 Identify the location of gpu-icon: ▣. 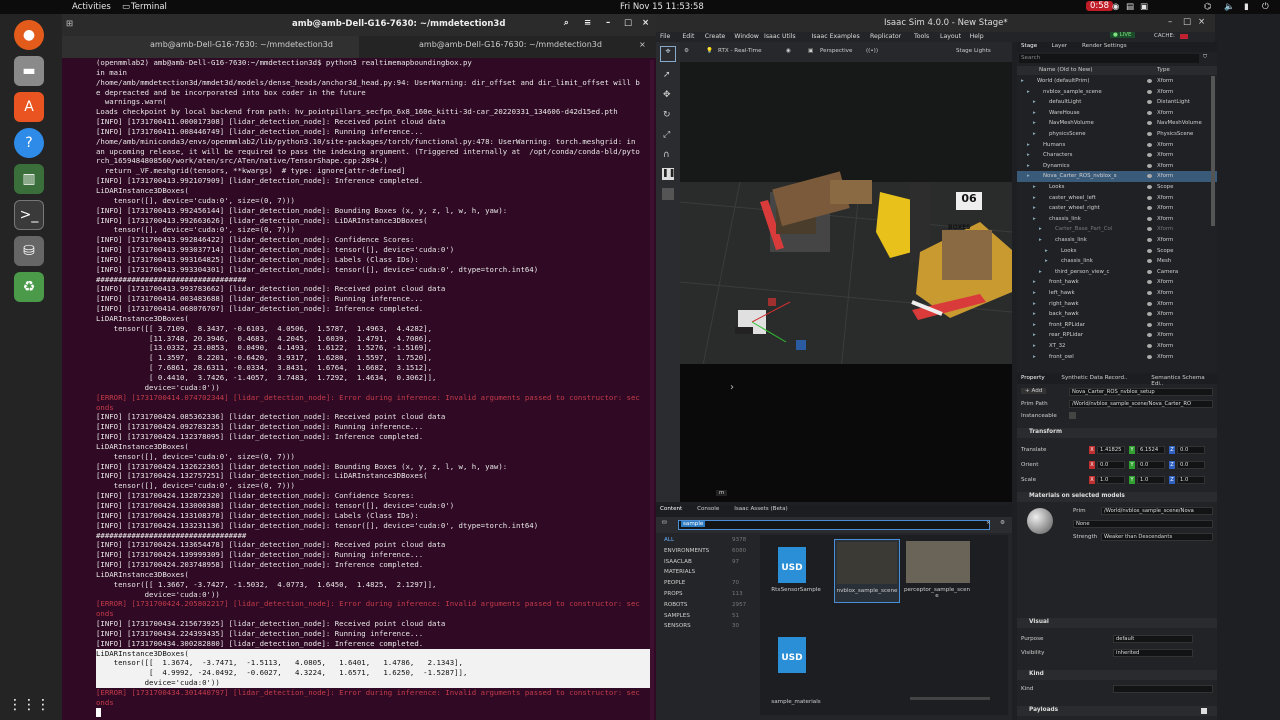
(1144, 7).